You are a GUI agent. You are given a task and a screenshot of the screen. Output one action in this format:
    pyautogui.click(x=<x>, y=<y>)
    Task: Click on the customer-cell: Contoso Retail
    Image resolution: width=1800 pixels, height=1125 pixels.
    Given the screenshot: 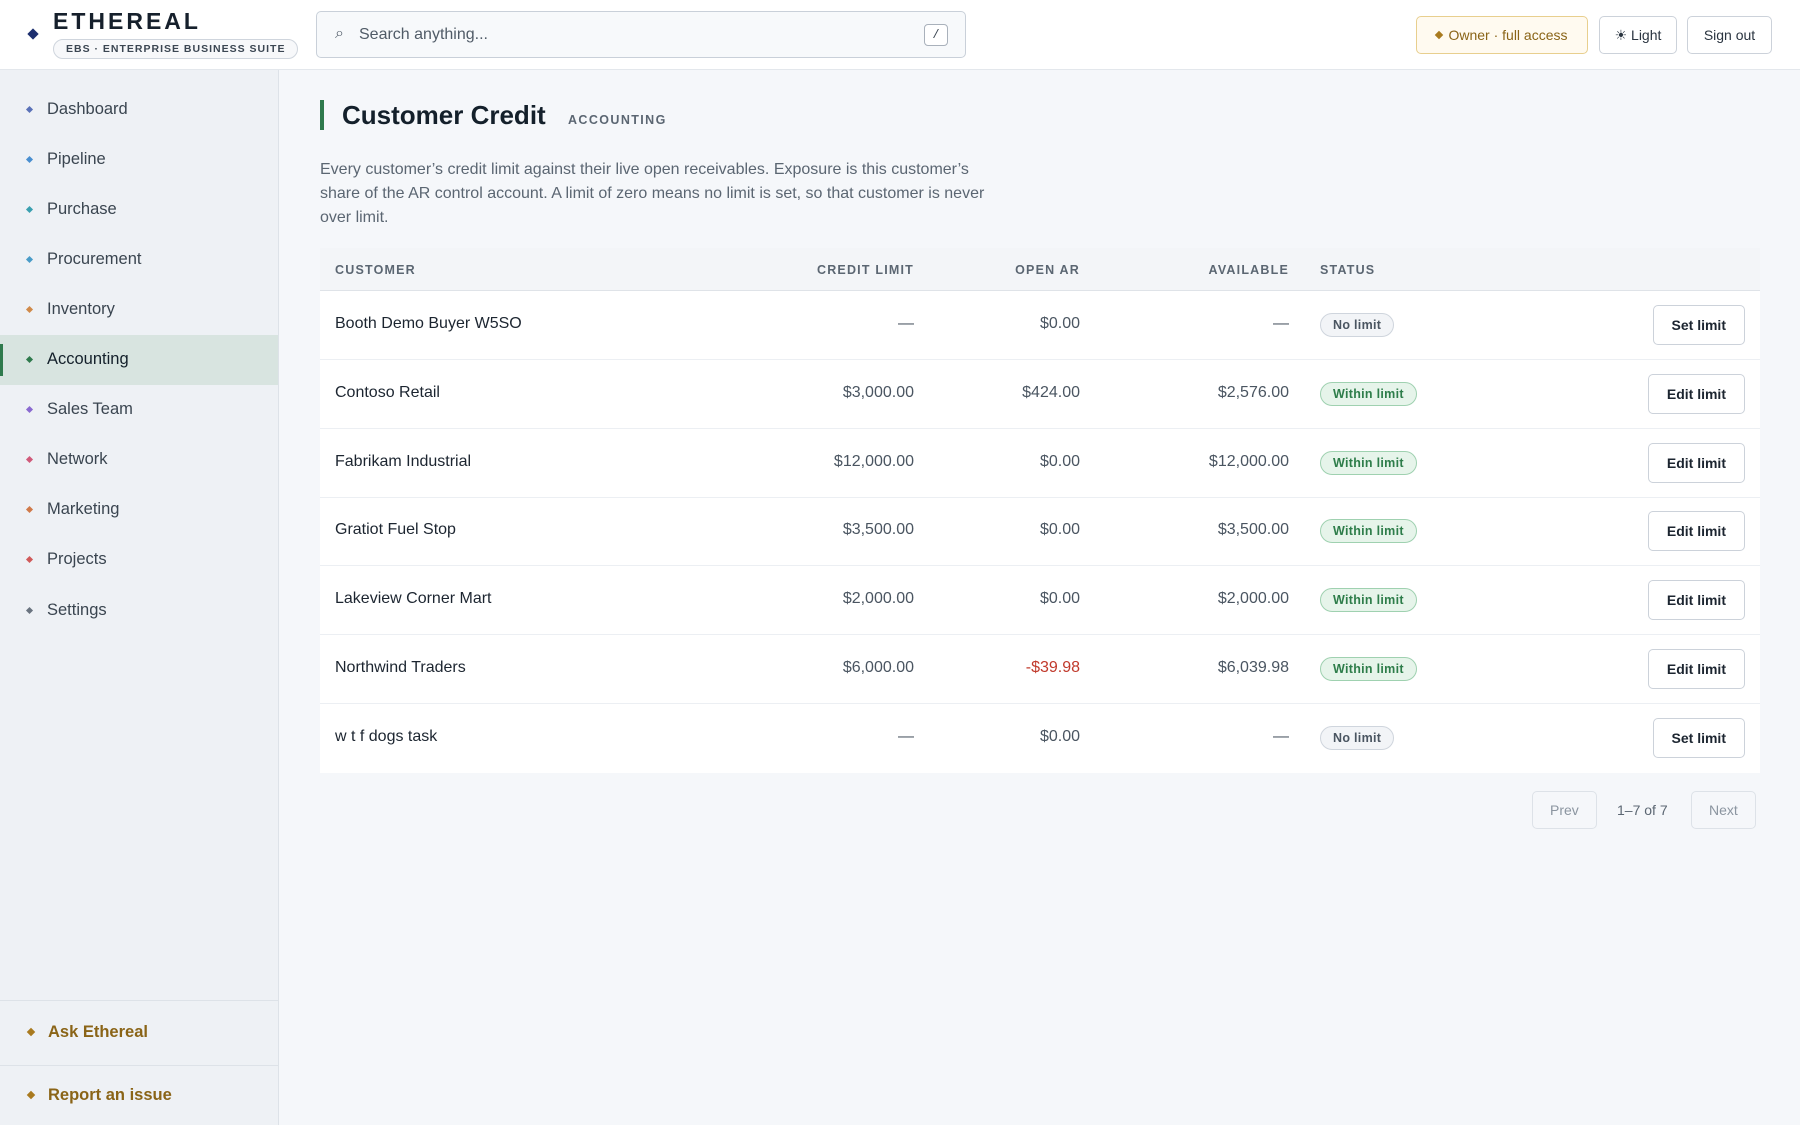 What is the action you would take?
    pyautogui.click(x=387, y=392)
    